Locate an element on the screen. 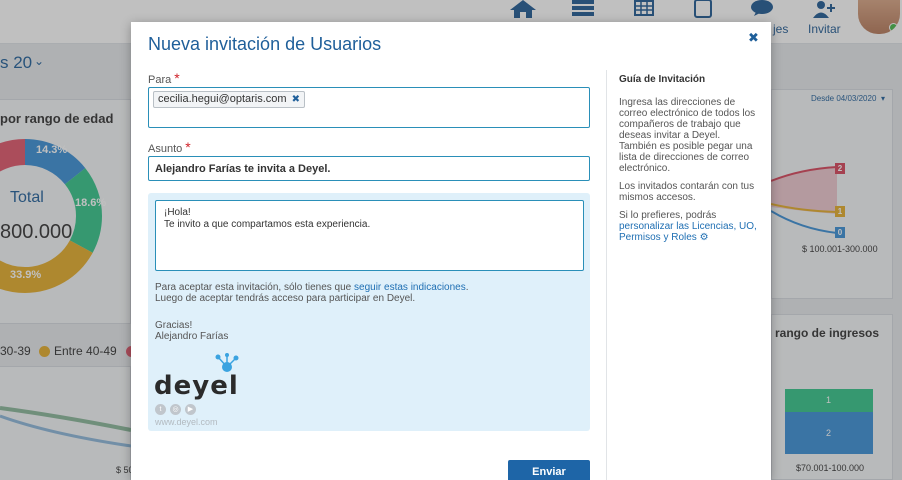 This screenshot has width=902, height=480. recipient-email: cecilia.hegui@optaris.com is located at coordinates (222, 99).